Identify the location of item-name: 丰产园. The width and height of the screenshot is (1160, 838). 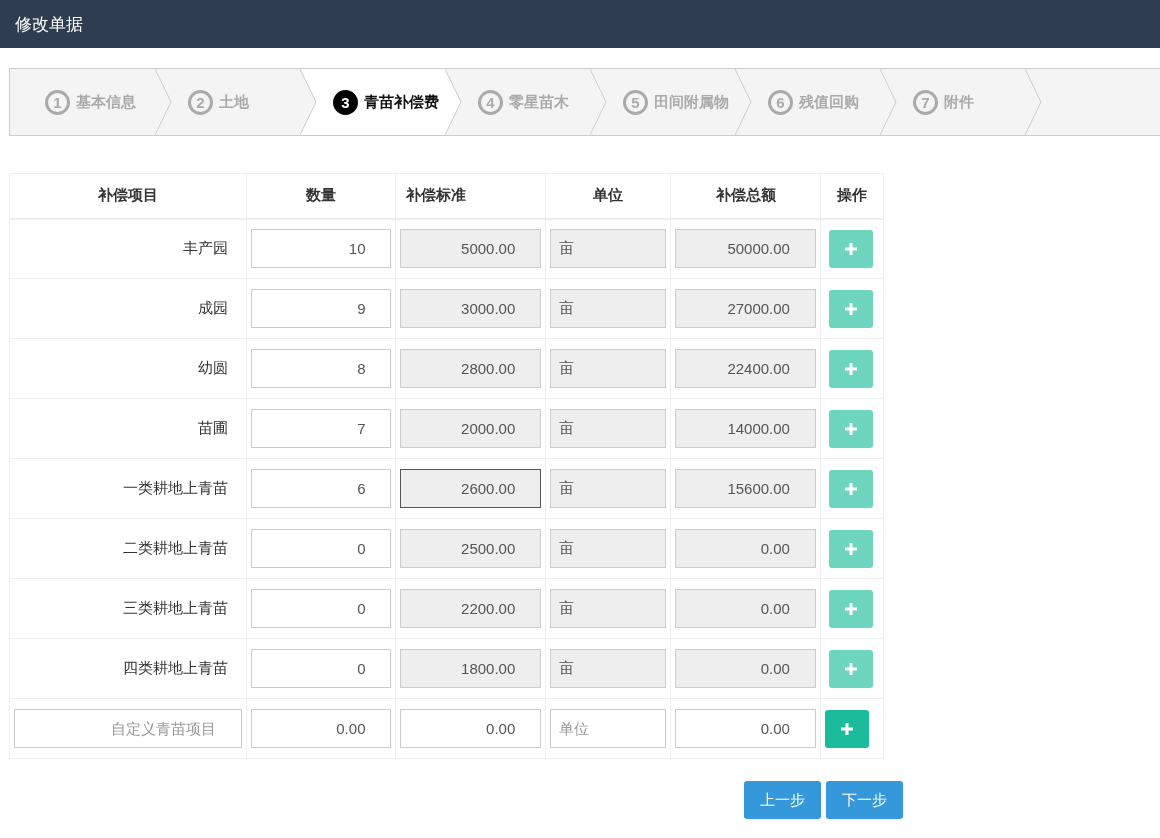
(205, 248).